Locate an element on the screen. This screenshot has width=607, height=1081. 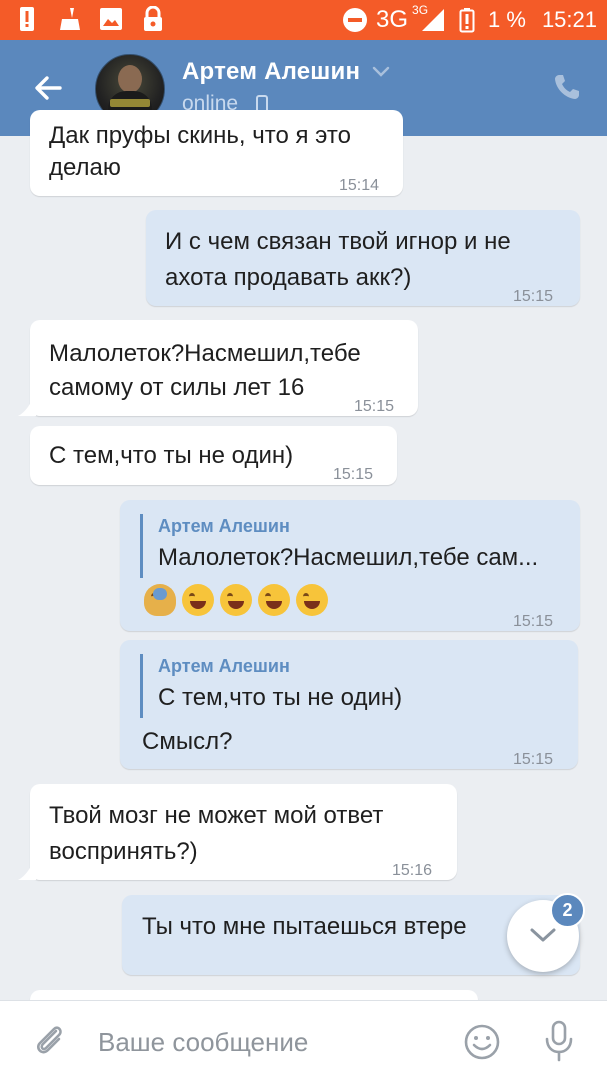
reply-quote: Артем Алешин С тем,что ты не один) is located at coordinates (271, 686).